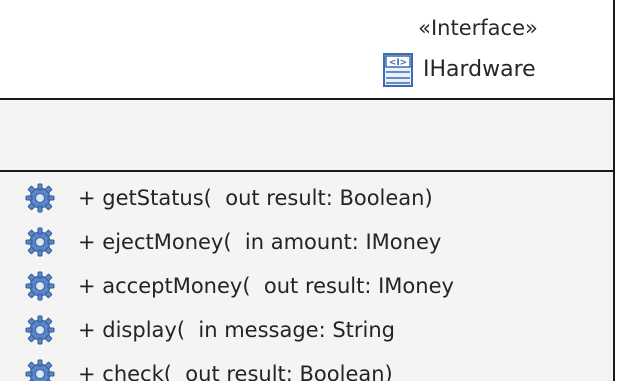  Describe the element at coordinates (255, 198) in the screenshot. I see `operation-signature: + getStatus( out result: Boolean)` at that location.